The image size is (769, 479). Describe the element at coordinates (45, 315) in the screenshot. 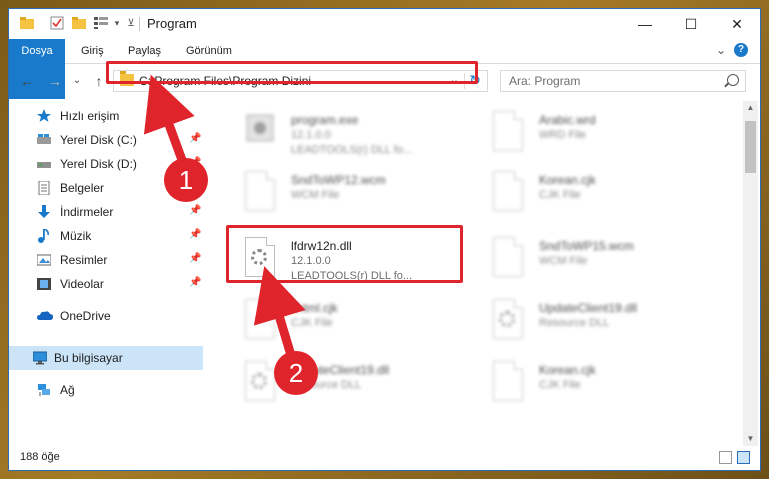

I see `cloud-icon` at that location.